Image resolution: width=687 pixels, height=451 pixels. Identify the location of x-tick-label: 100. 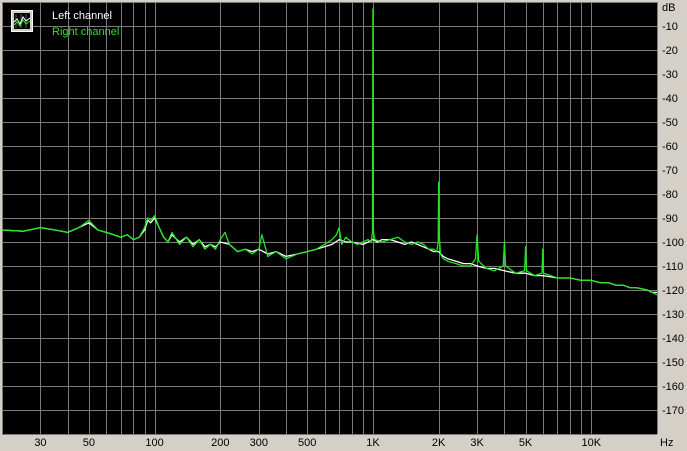
(154, 443).